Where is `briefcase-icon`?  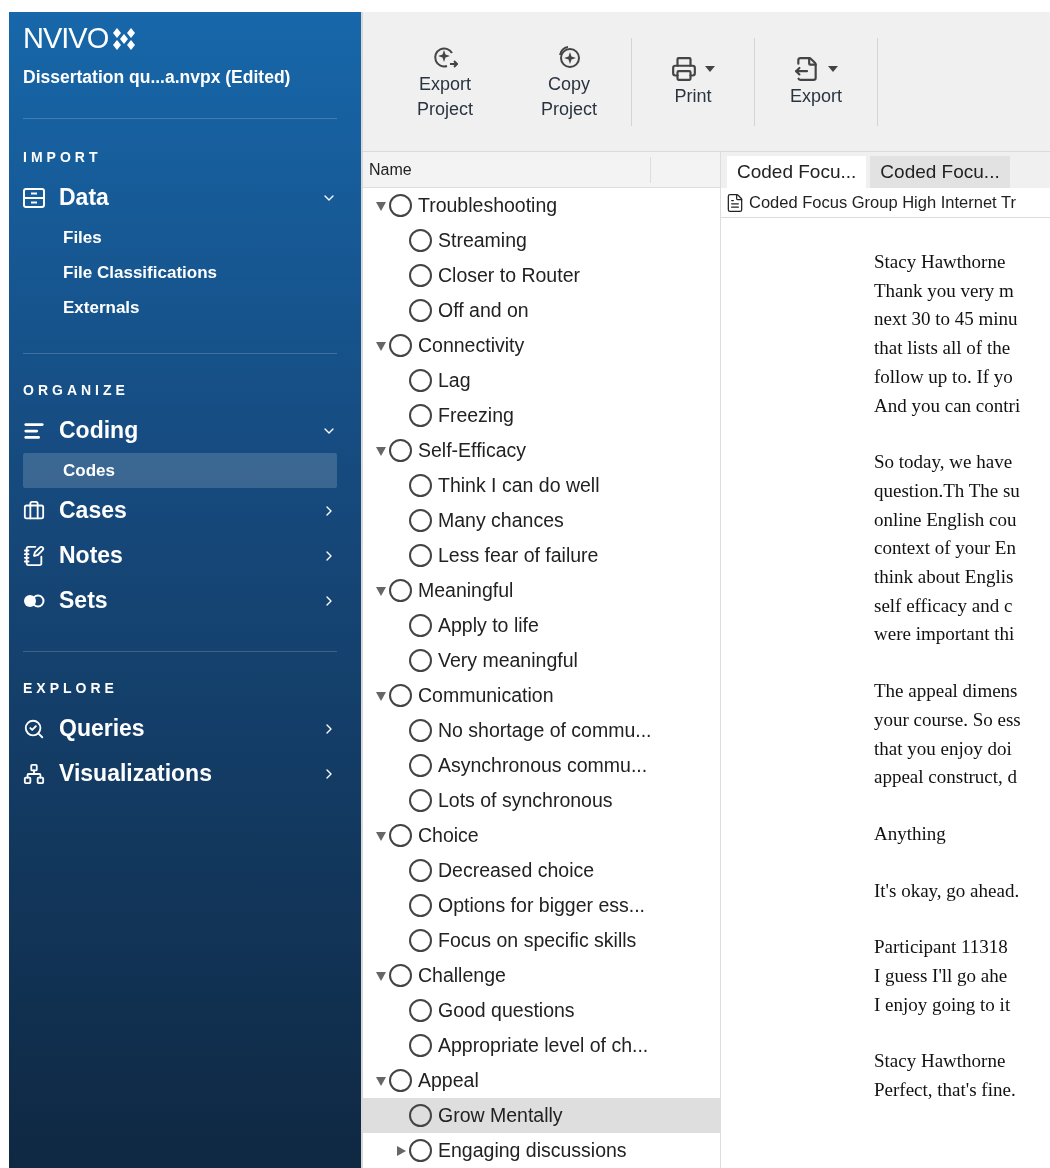
briefcase-icon is located at coordinates (34, 510).